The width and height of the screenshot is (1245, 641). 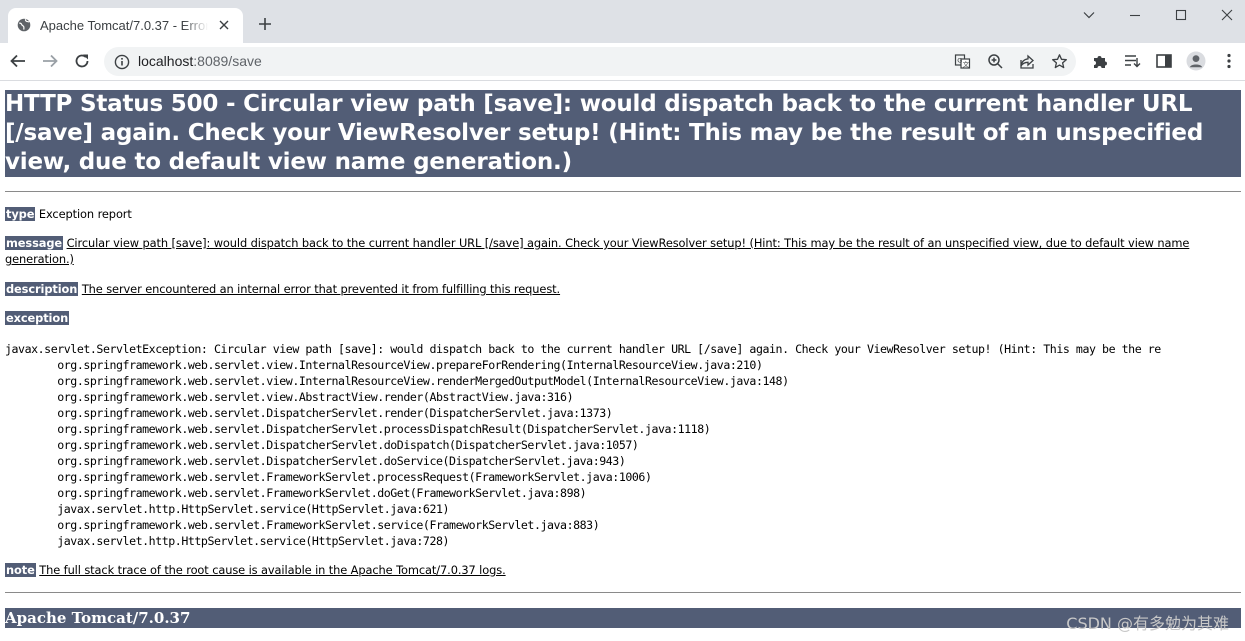 What do you see at coordinates (966, 64) in the screenshot?
I see `svg-text: 文` at bounding box center [966, 64].